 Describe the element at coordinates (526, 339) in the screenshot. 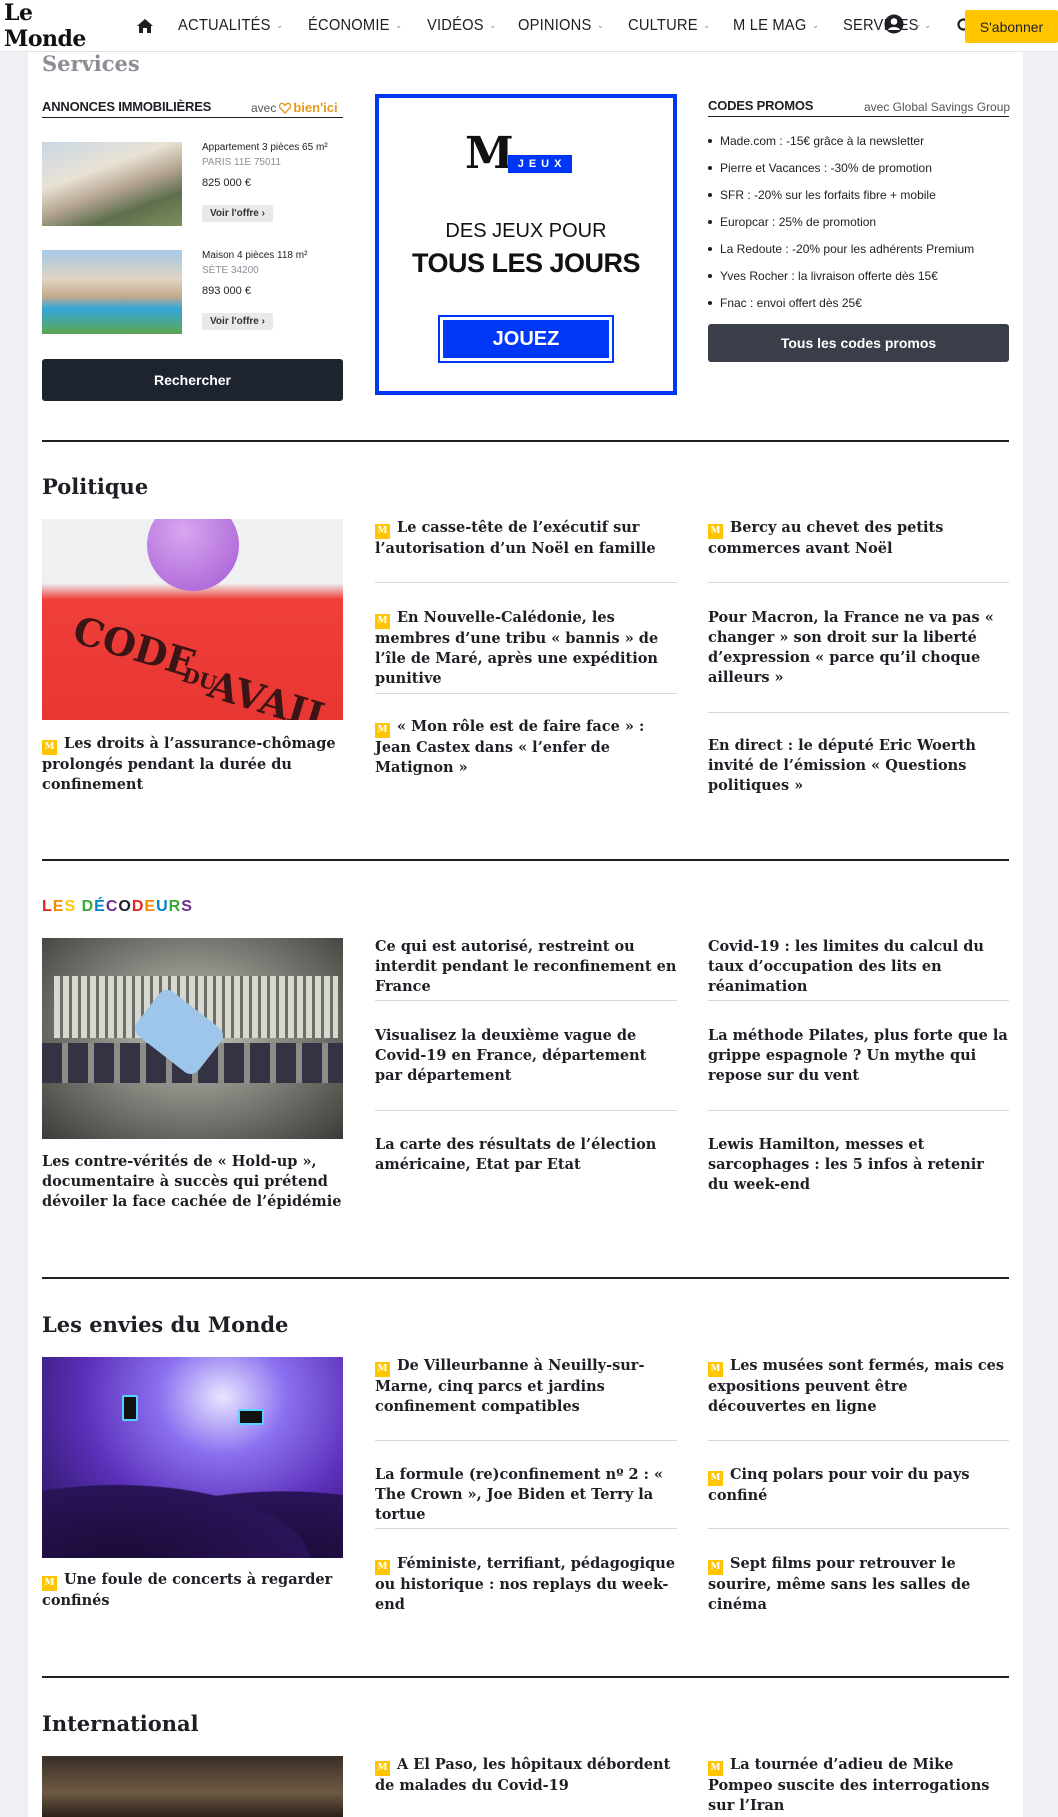

I see `play-button: JOUEZ` at that location.